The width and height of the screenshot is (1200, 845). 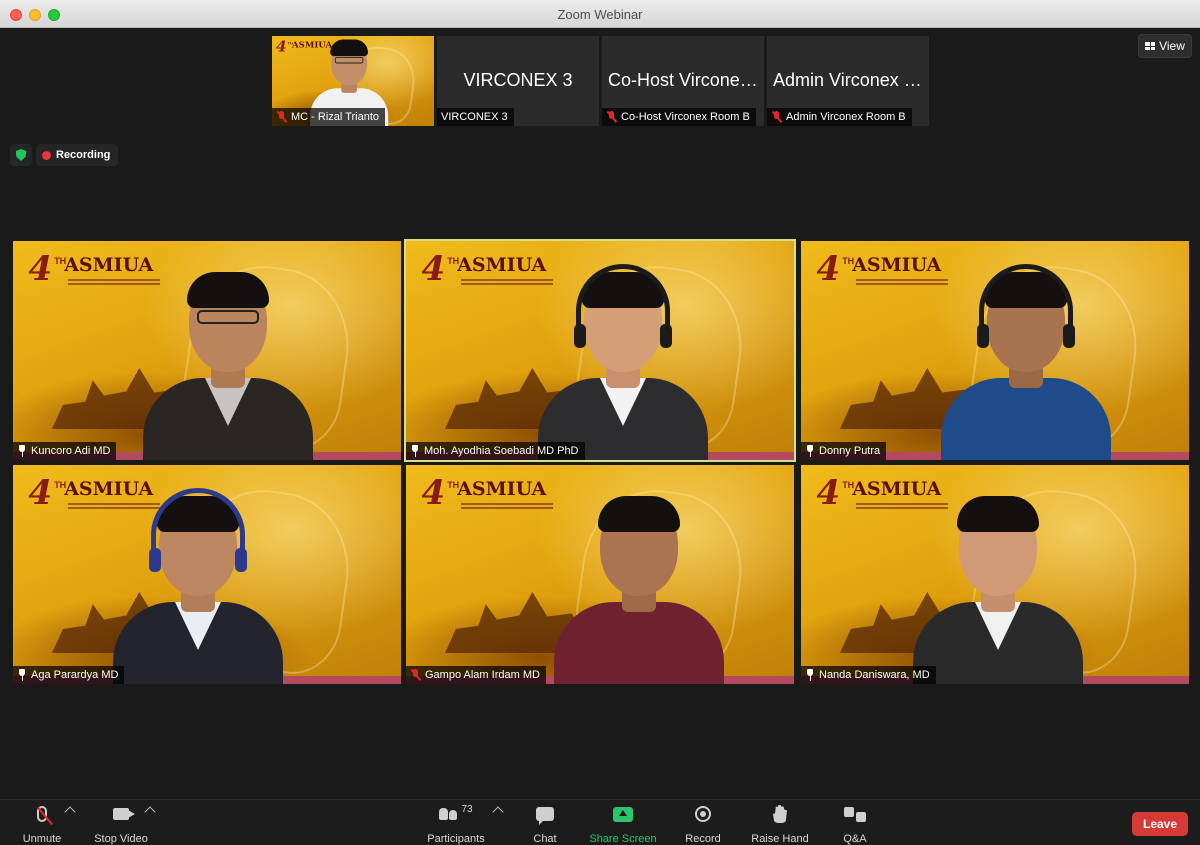 What do you see at coordinates (679, 117) in the screenshot?
I see `thumbnail-name-tag: Co-Host Virconex Room B` at bounding box center [679, 117].